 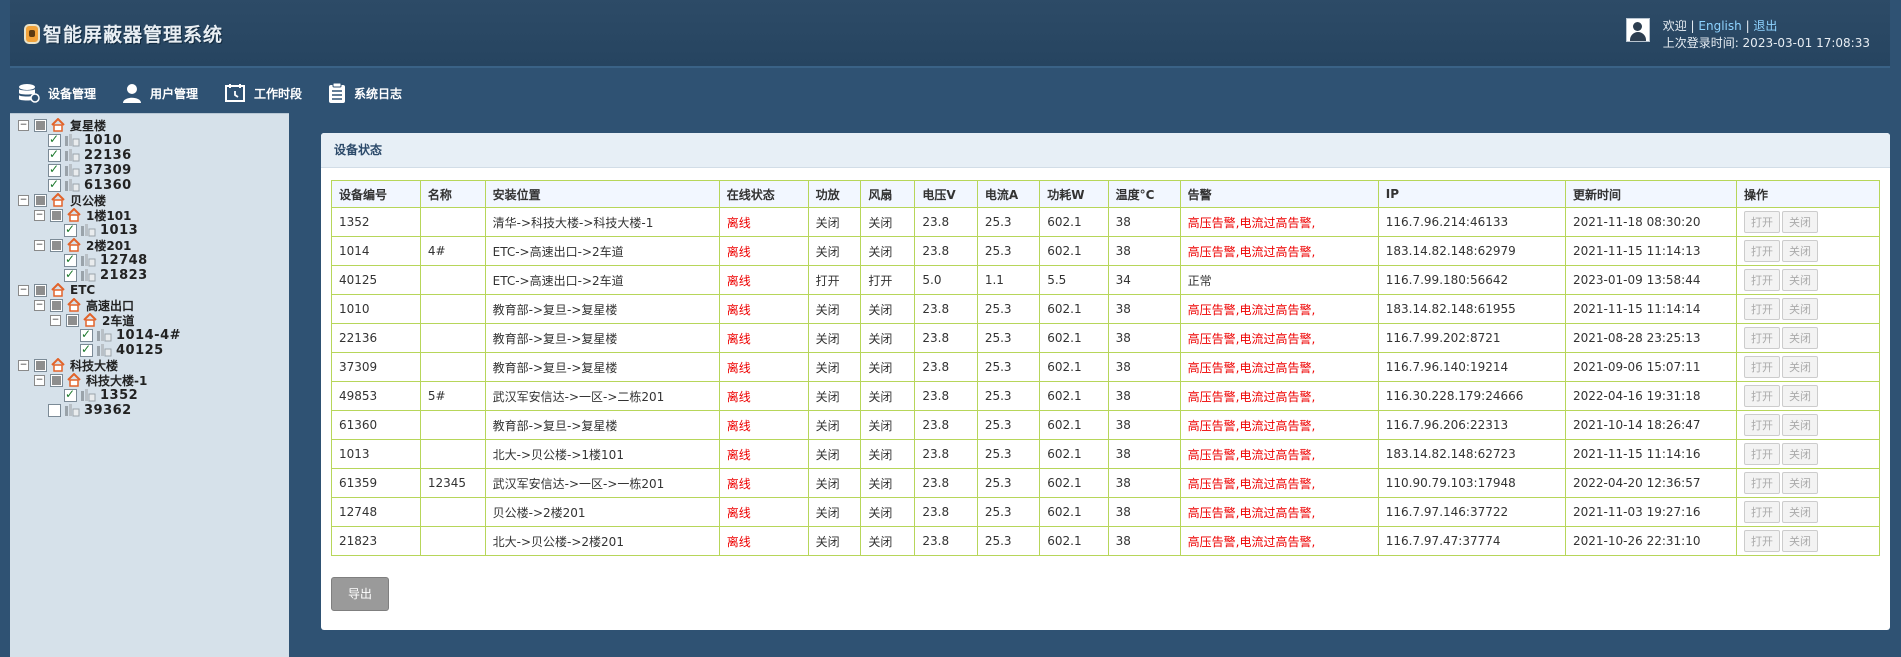 I want to click on cell-update-time: 2021-11-15 11:14:16, so click(x=1651, y=454).